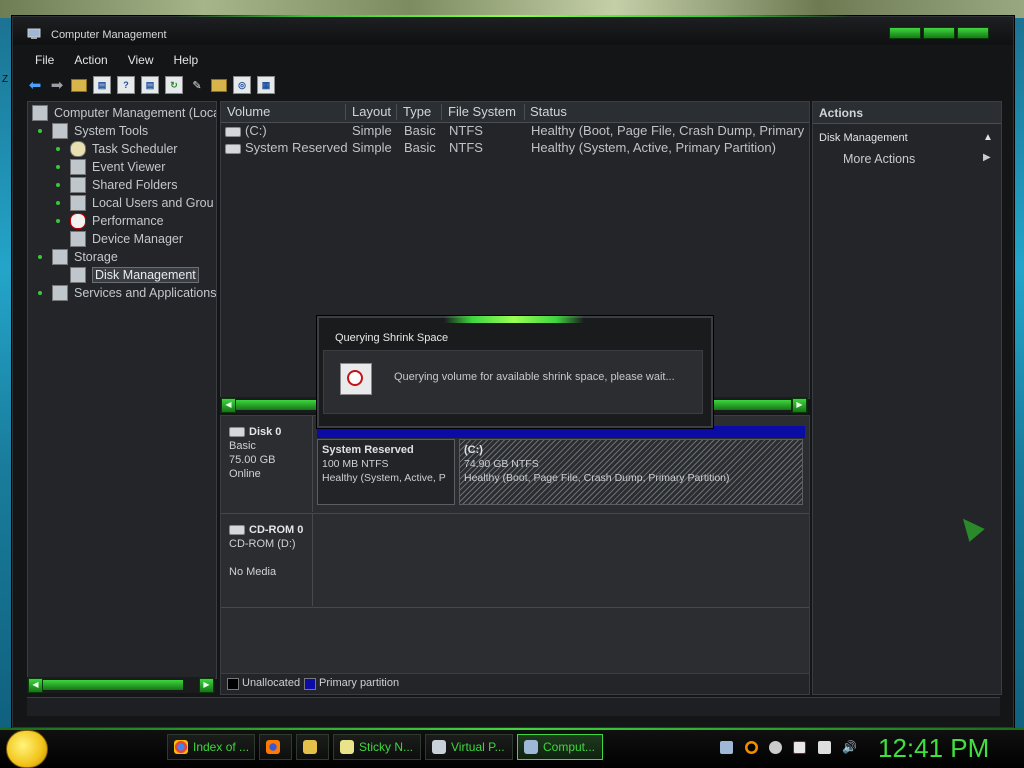 This screenshot has width=1024, height=768. I want to click on column-volume: Volume, so click(283, 112).